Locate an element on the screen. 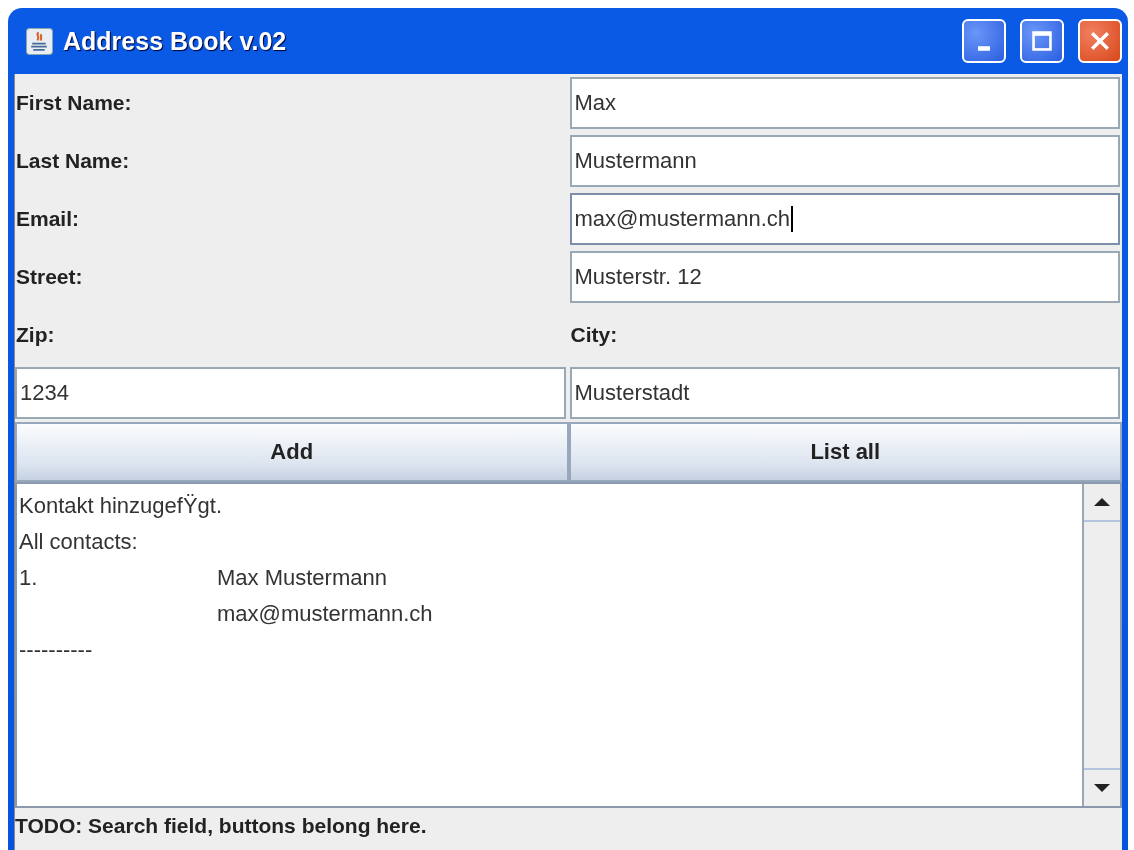 The width and height of the screenshot is (1134, 850). maximize-icon is located at coordinates (1042, 41).